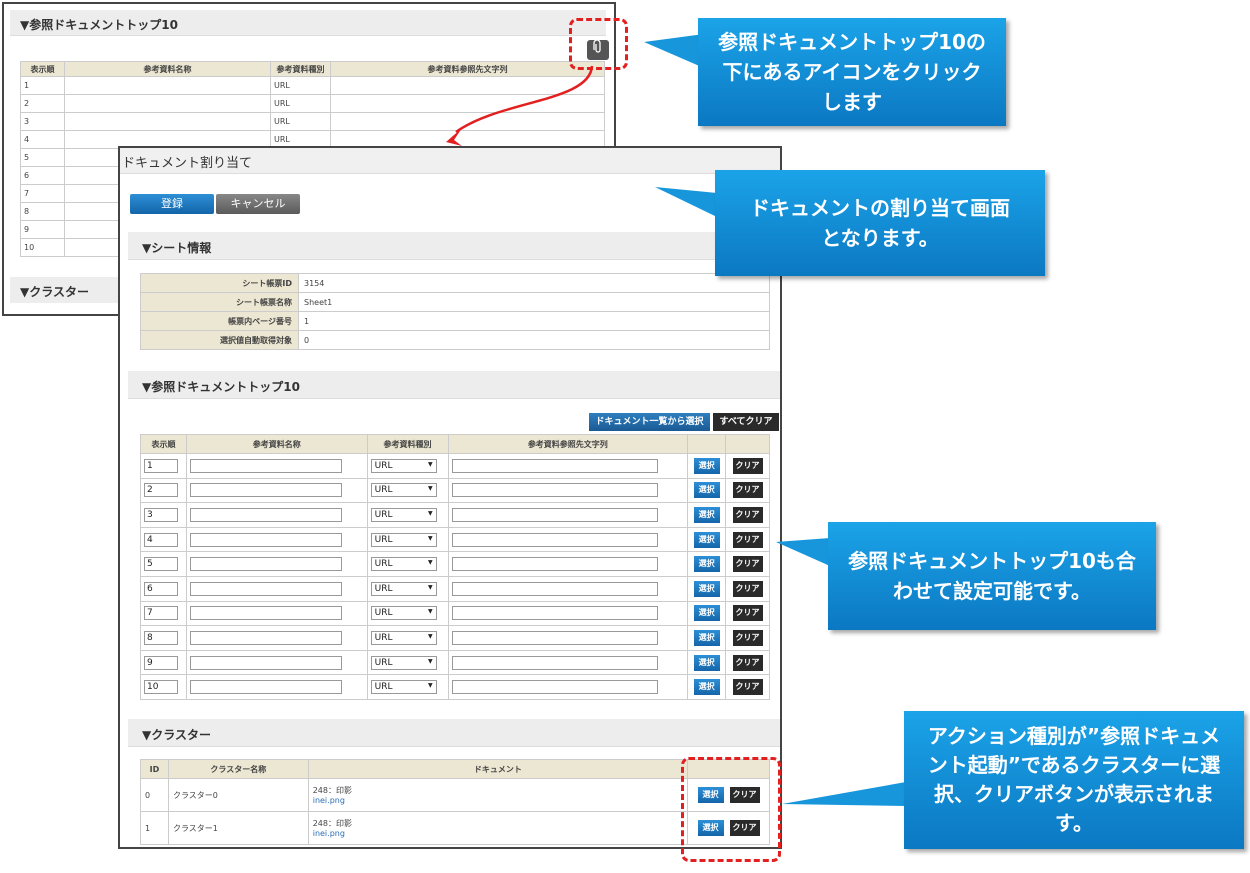 Image resolution: width=1250 pixels, height=873 pixels. I want to click on table-row: 9 URL ▼ 選択 クリア, so click(455, 662).